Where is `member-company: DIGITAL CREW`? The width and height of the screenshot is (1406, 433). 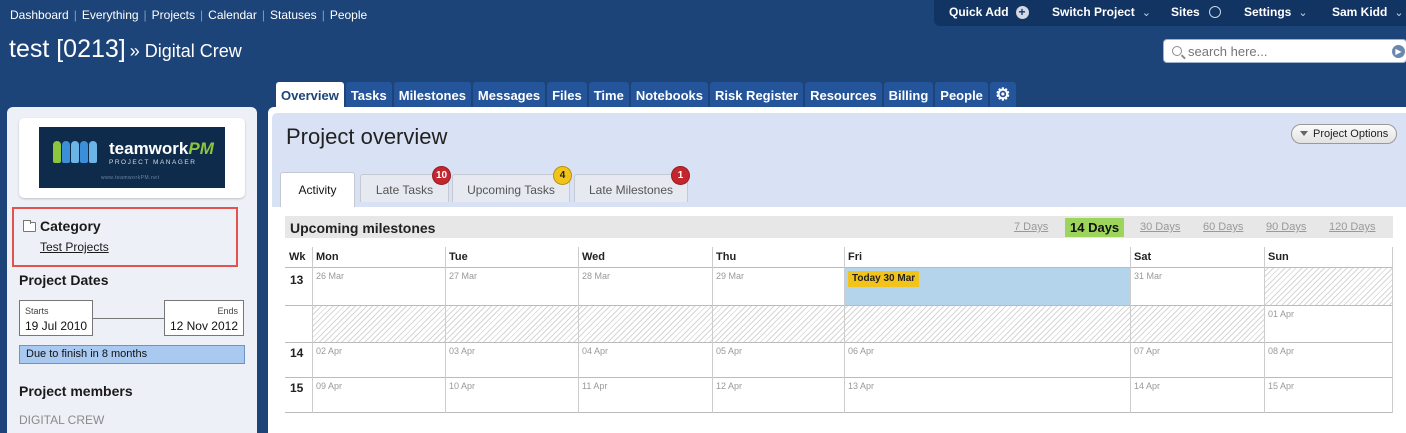
member-company: DIGITAL CREW is located at coordinates (62, 420).